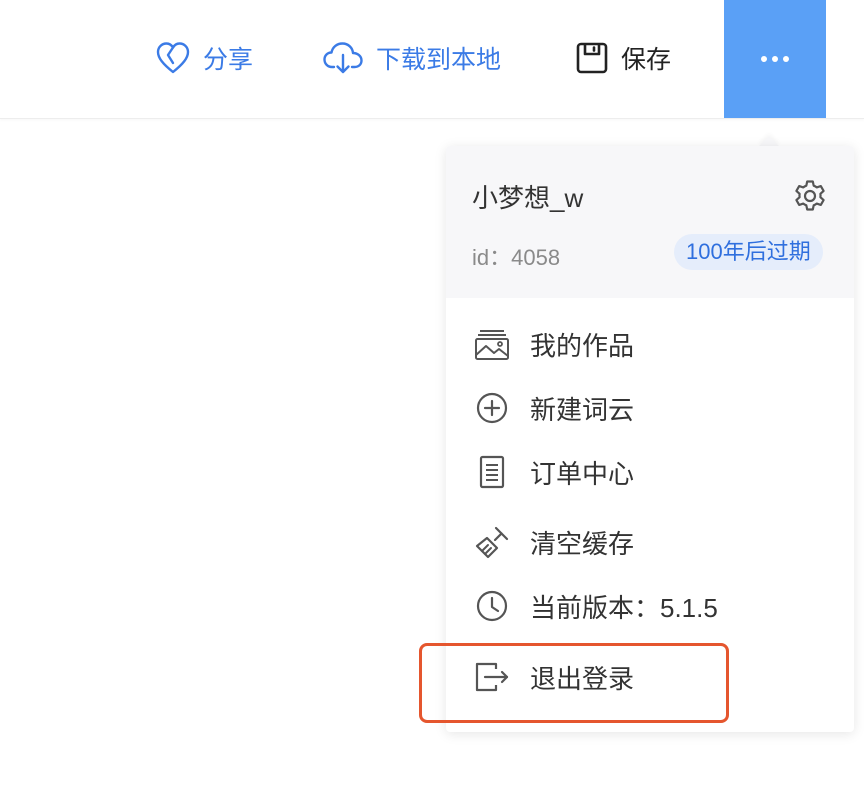 The image size is (864, 810). What do you see at coordinates (646, 60) in the screenshot?
I see `save-label: 保存` at bounding box center [646, 60].